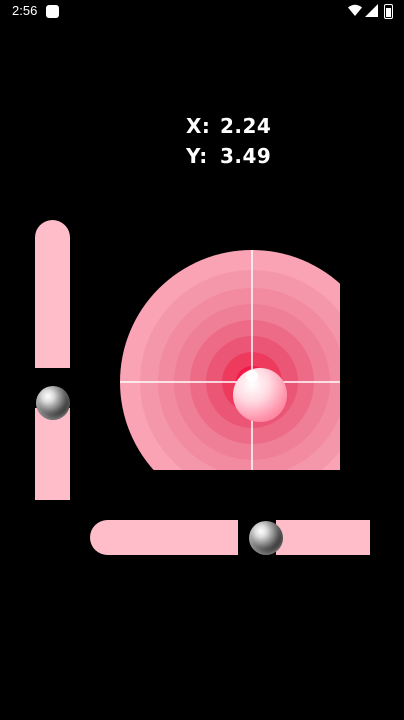  I want to click on center-bubble, so click(260, 395).